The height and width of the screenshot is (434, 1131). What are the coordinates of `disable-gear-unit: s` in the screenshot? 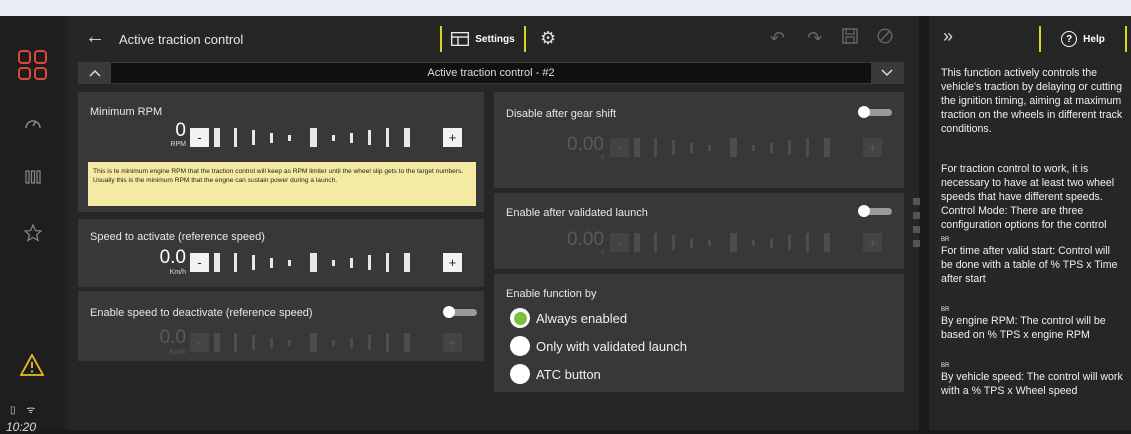 It's located at (602, 157).